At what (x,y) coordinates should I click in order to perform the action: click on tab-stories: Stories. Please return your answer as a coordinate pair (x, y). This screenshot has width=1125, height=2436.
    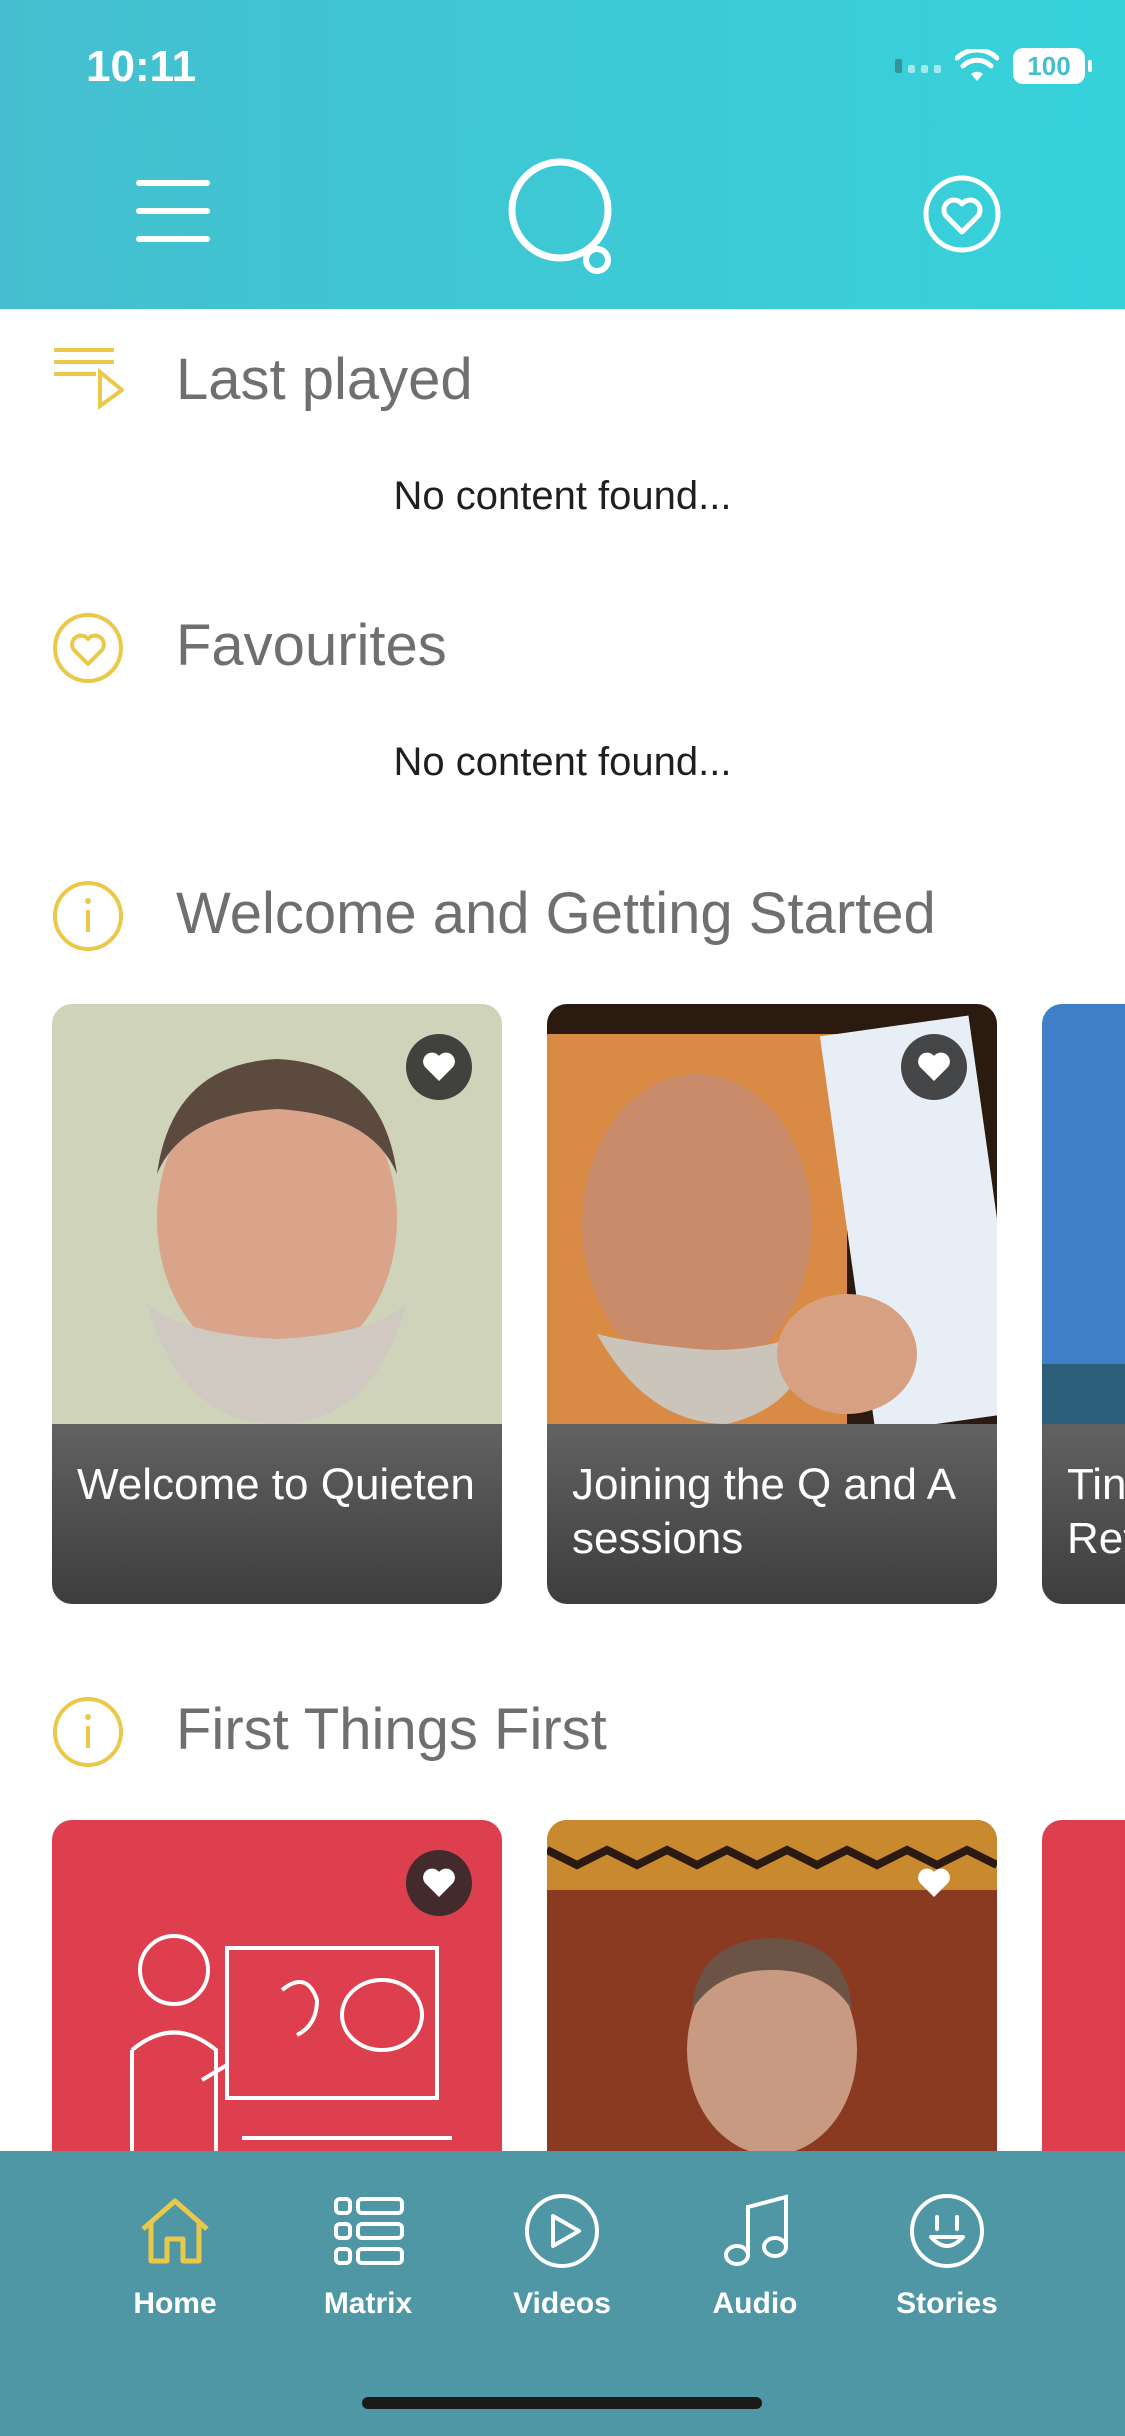
    Looking at the image, I should click on (947, 2256).